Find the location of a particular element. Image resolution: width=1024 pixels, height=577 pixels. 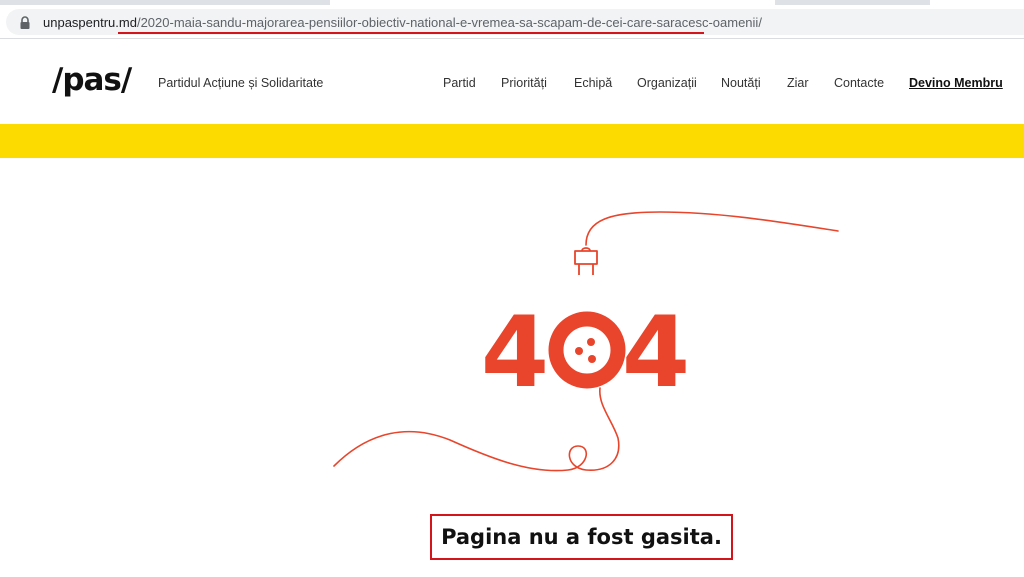

nav-item-organizatii: Organizații is located at coordinates (667, 83).